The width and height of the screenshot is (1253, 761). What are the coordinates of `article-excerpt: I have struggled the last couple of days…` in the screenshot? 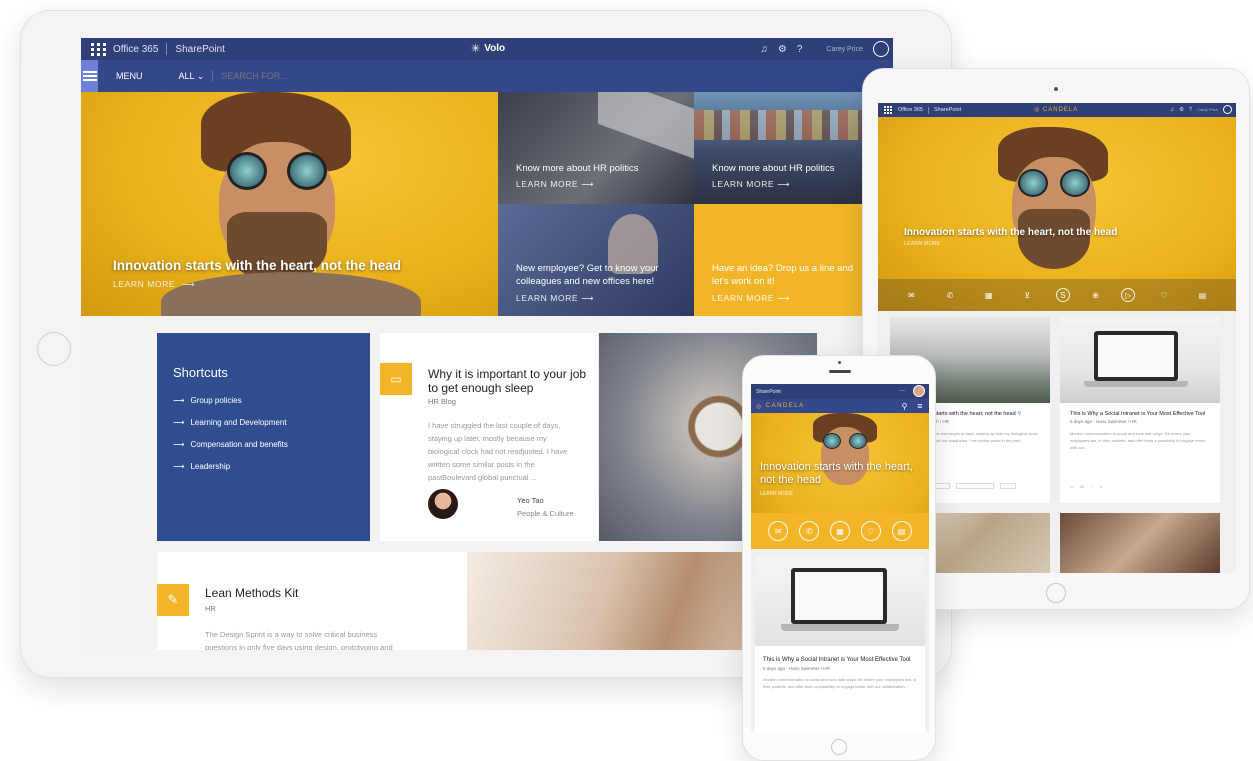 It's located at (498, 451).